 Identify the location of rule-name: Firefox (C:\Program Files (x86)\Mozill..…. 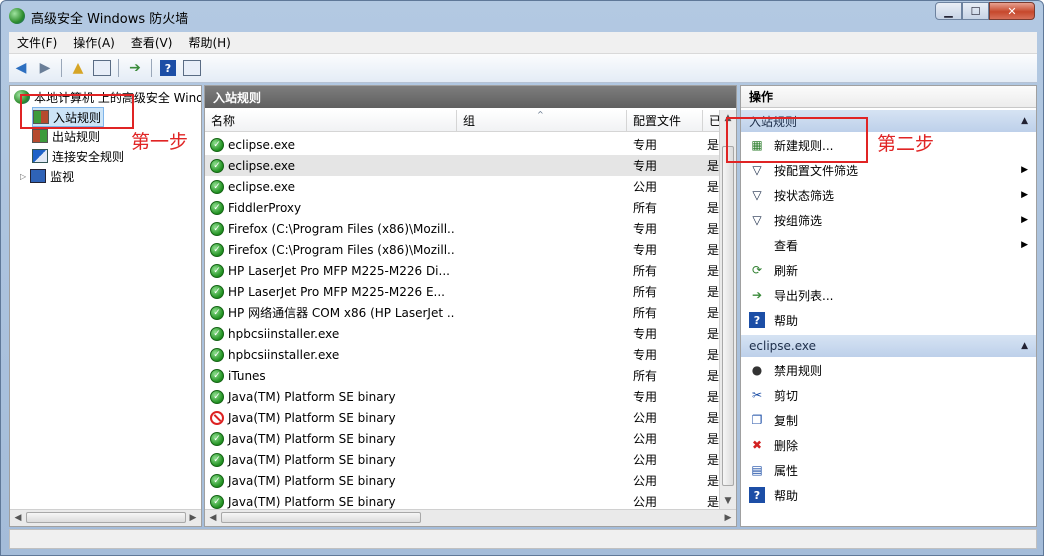
(341, 249).